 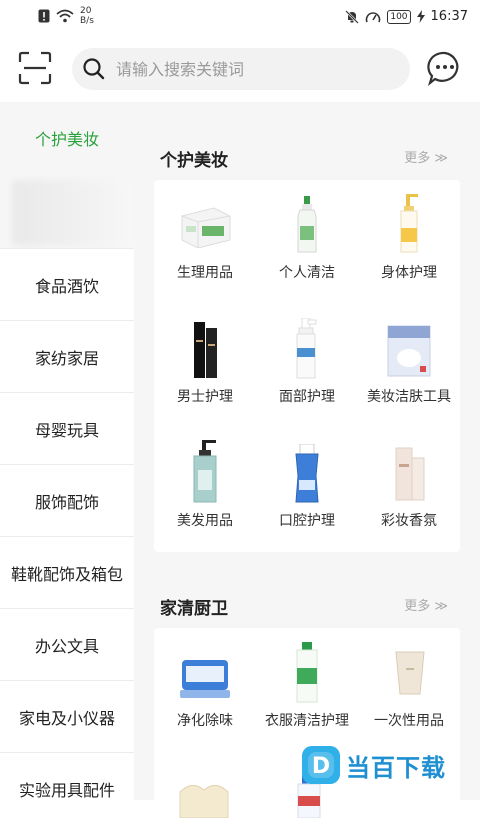 I want to click on battery-indicator: 100, so click(x=399, y=16).